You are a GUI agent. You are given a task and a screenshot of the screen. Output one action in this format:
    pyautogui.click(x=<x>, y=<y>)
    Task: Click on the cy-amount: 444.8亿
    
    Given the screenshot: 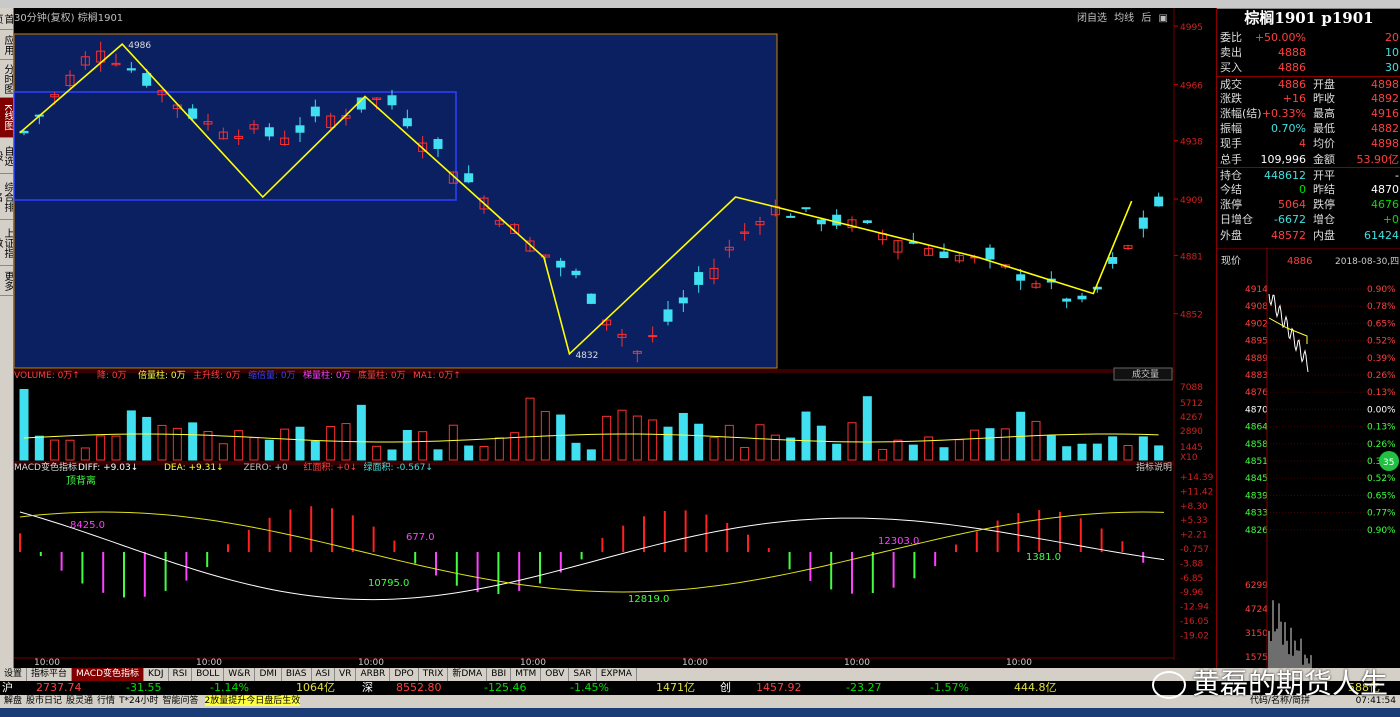 What is the action you would take?
    pyautogui.click(x=1035, y=687)
    